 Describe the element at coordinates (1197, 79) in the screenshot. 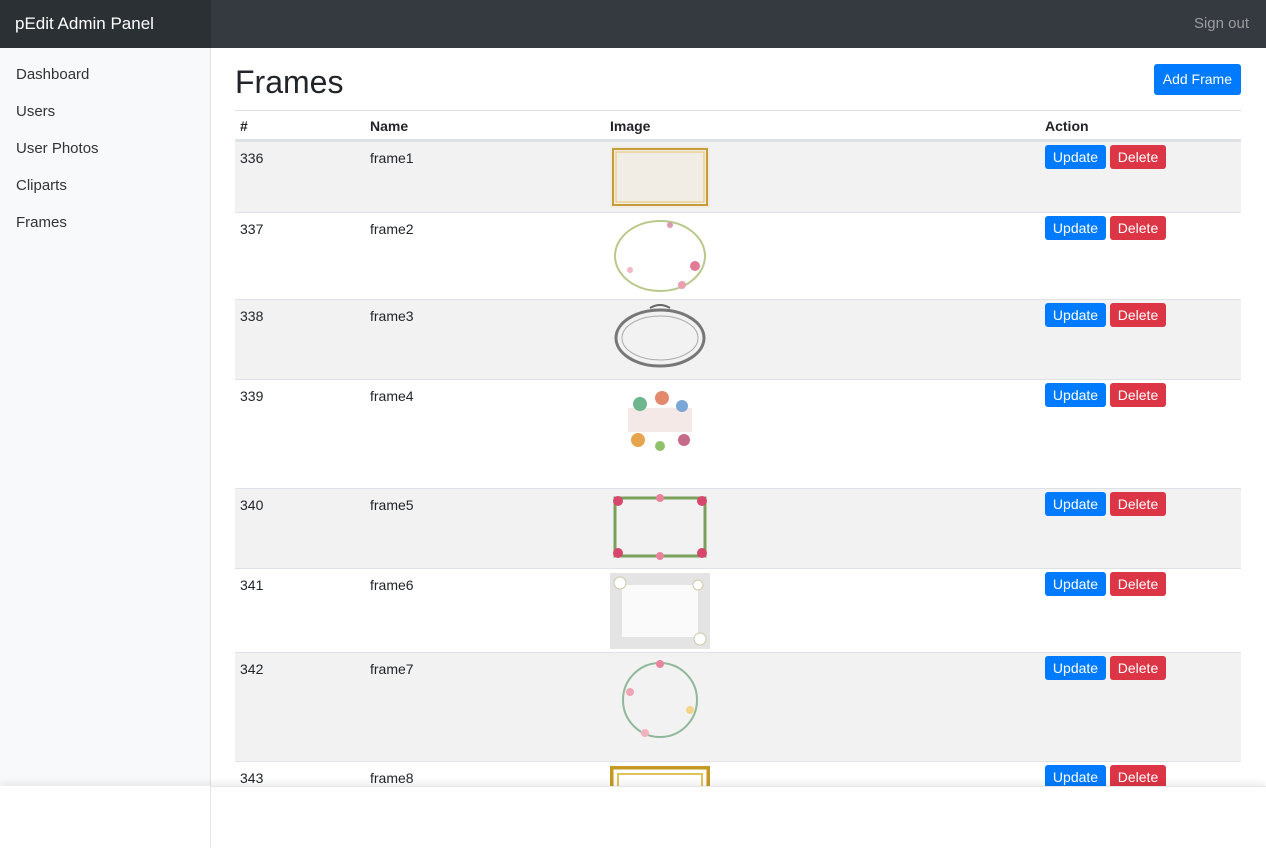

I see `add-frame-button: Add Frame` at that location.